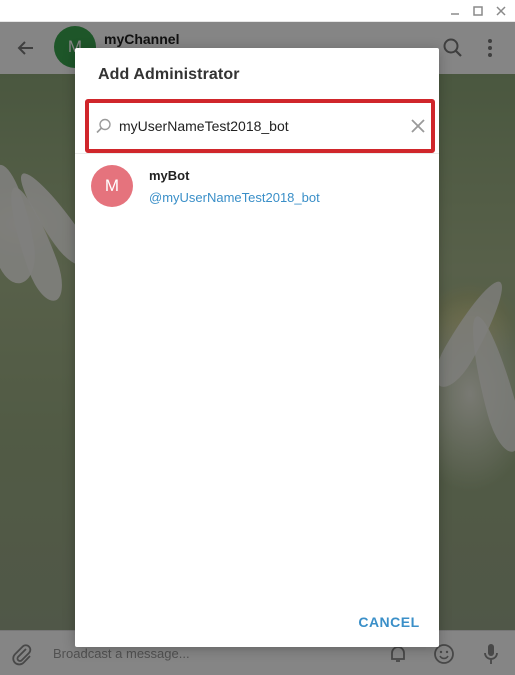  What do you see at coordinates (257, 11) in the screenshot?
I see `window-titlebar` at bounding box center [257, 11].